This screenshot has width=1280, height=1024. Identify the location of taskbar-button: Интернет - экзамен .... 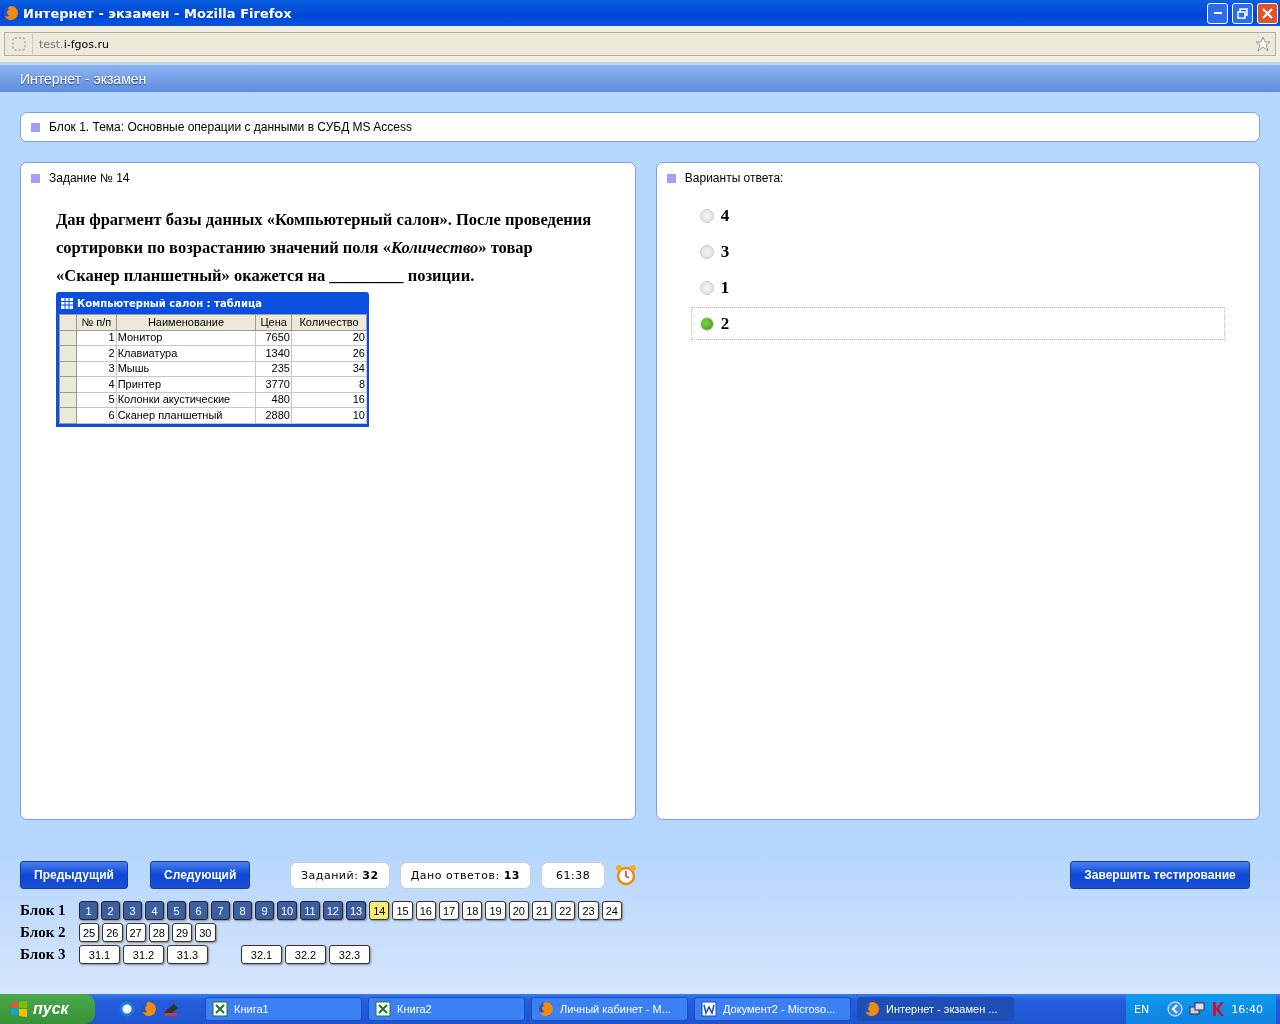
(935, 1009).